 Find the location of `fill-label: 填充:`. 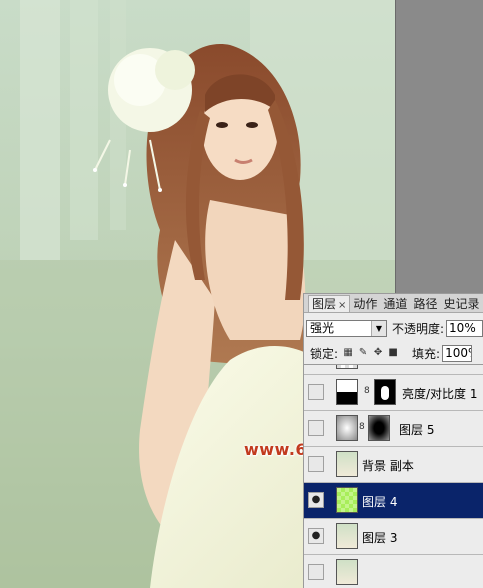

fill-label: 填充: is located at coordinates (426, 353).